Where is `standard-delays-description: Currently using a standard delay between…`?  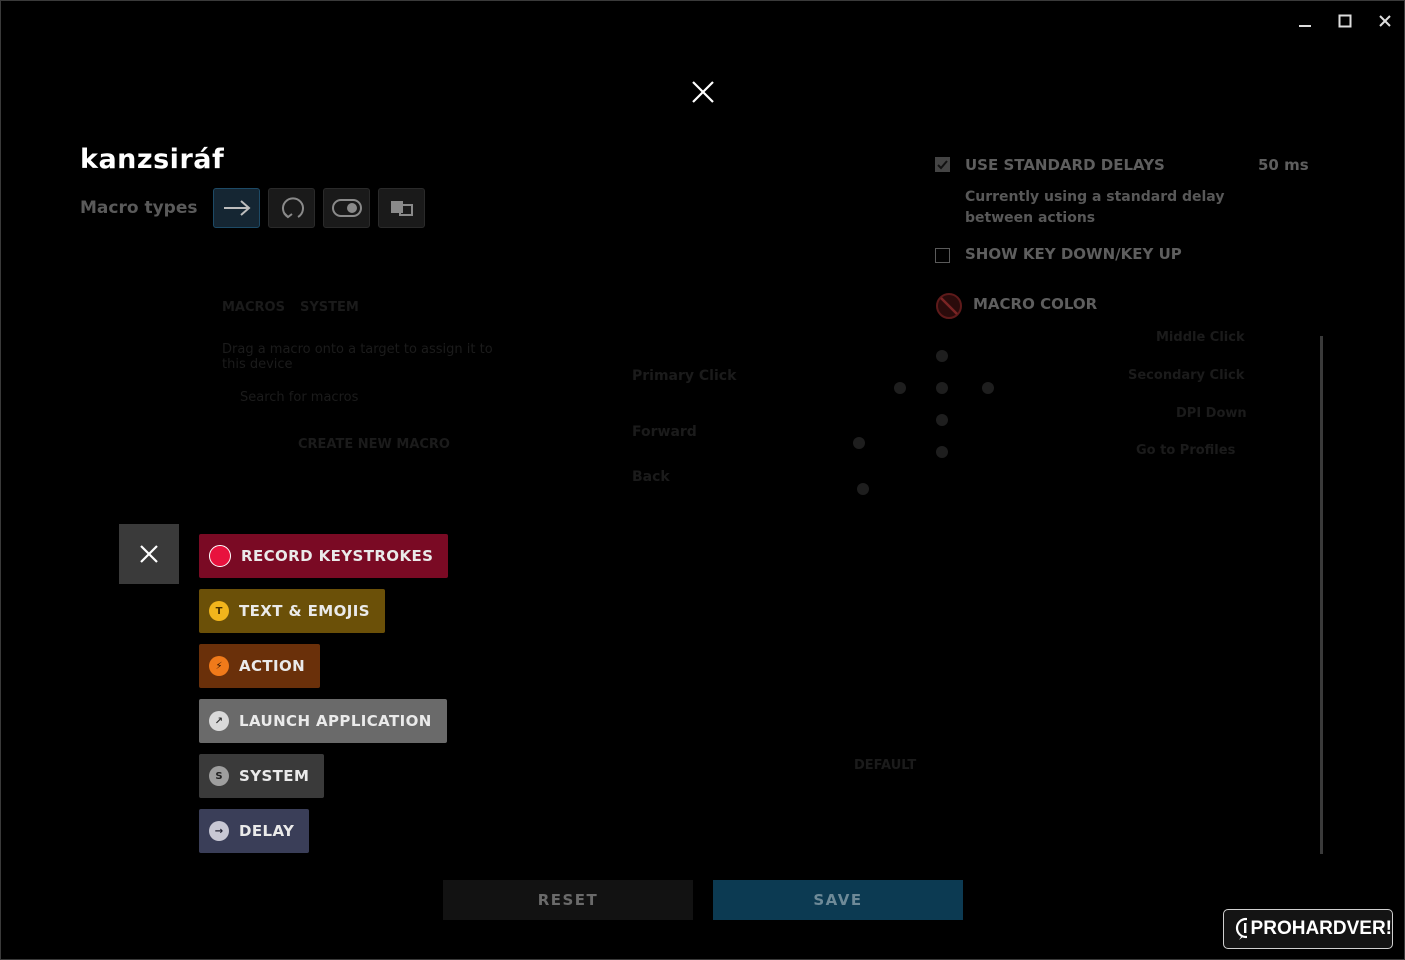 standard-delays-description: Currently using a standard delay between… is located at coordinates (1095, 207).